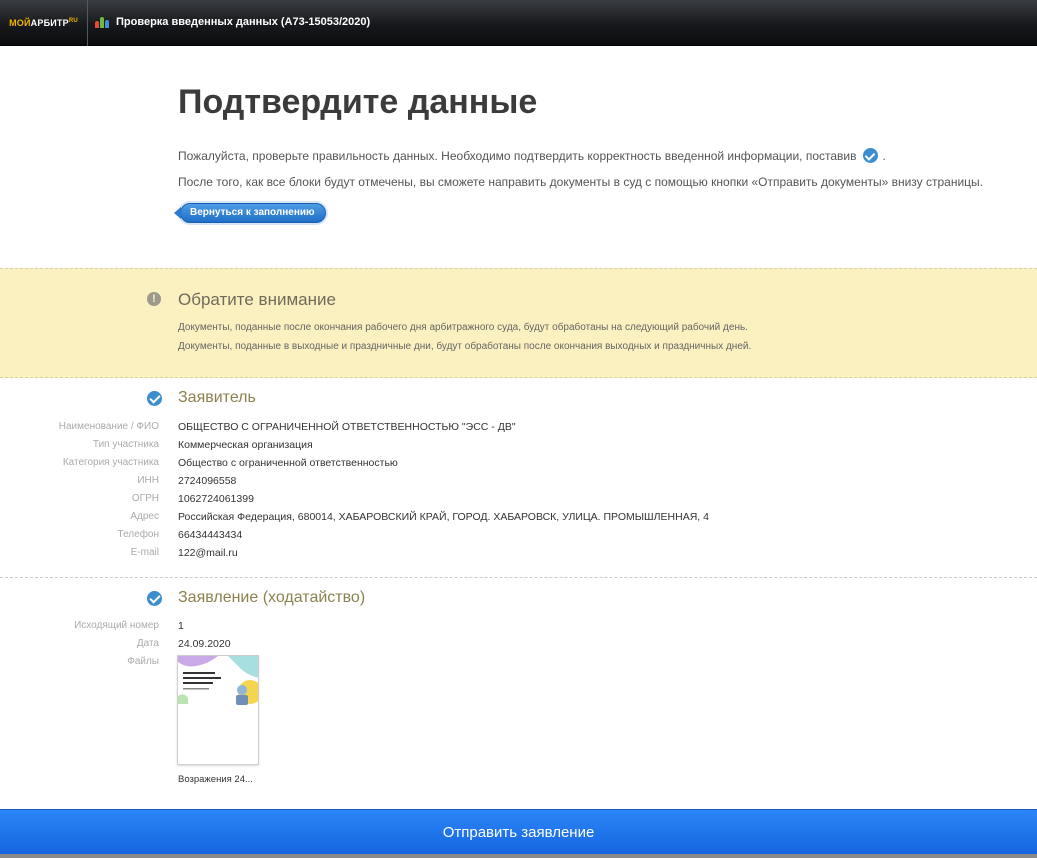 This screenshot has height=858, width=1037. Describe the element at coordinates (518, 856) in the screenshot. I see `bottom-strip` at that location.